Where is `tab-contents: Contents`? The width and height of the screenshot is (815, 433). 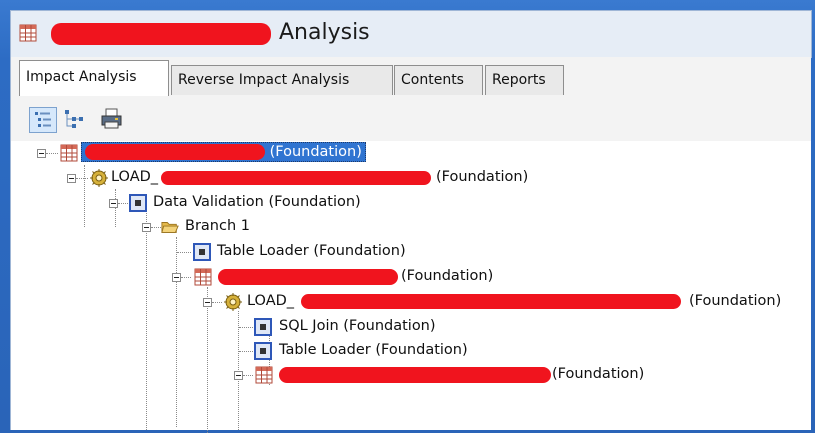 tab-contents: Contents is located at coordinates (438, 80).